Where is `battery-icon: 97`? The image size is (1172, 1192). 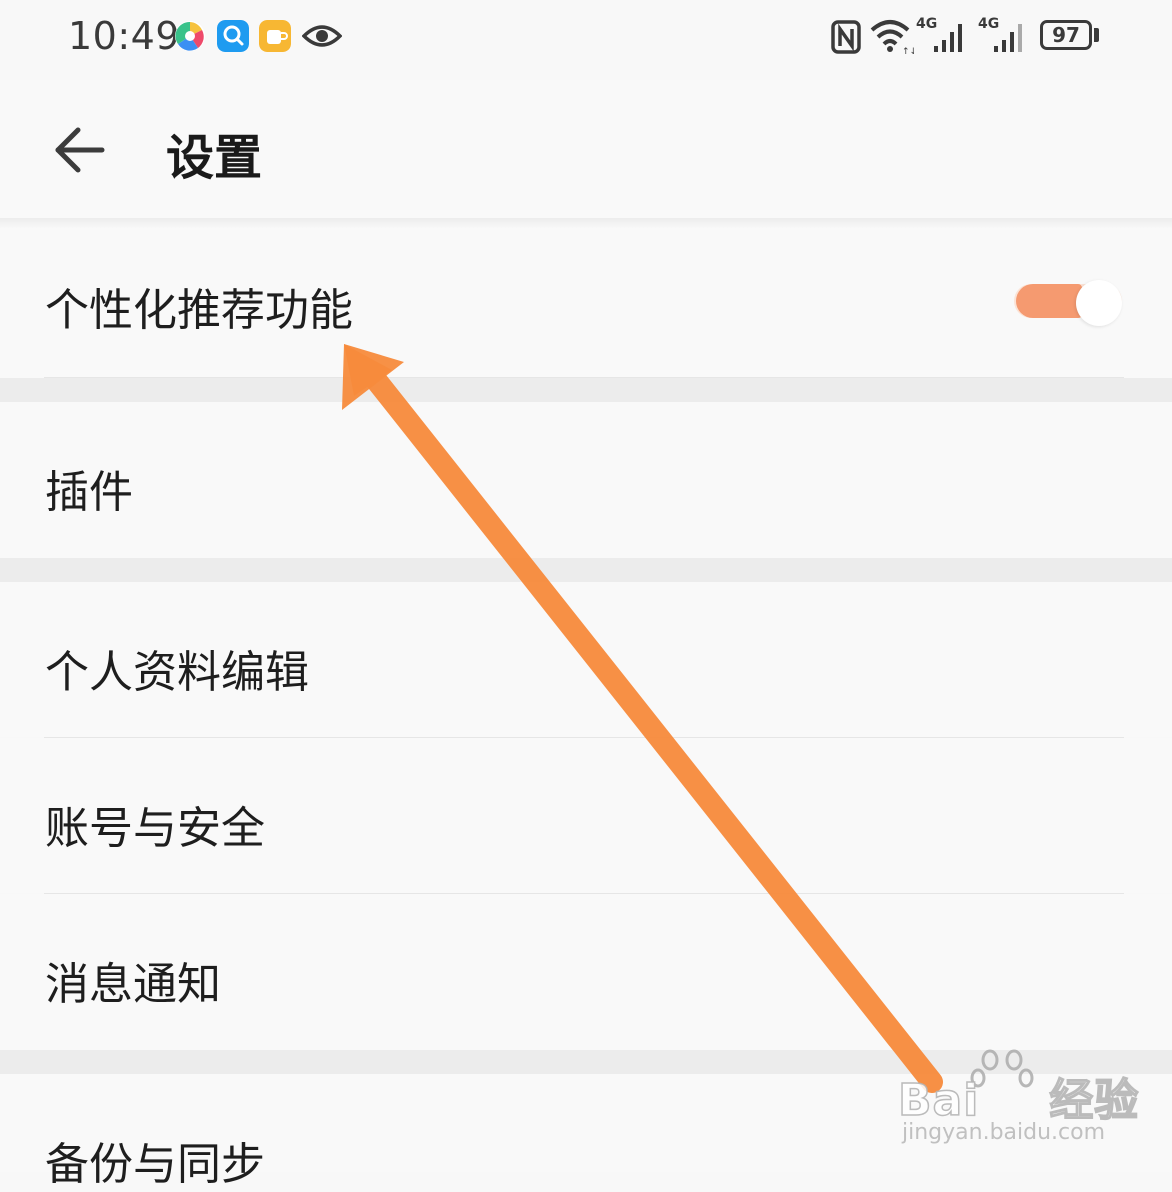 battery-icon: 97 is located at coordinates (1066, 35).